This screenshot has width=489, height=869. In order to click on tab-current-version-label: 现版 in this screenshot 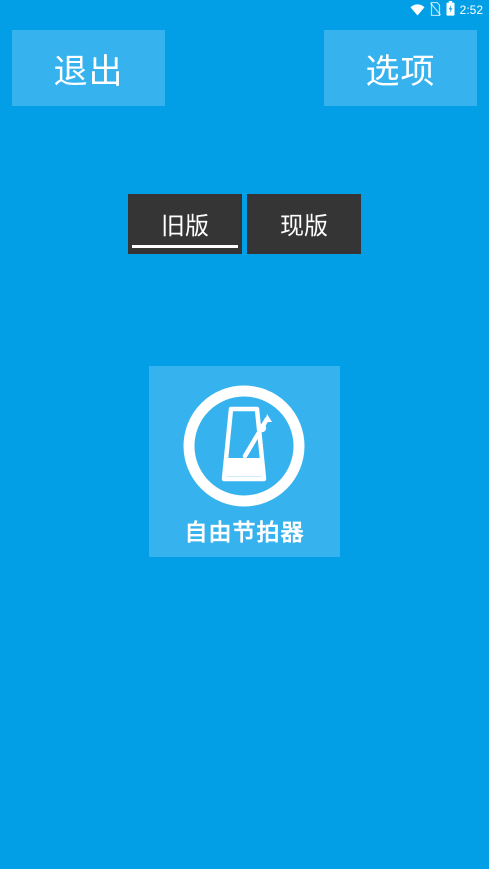, I will do `click(304, 225)`.